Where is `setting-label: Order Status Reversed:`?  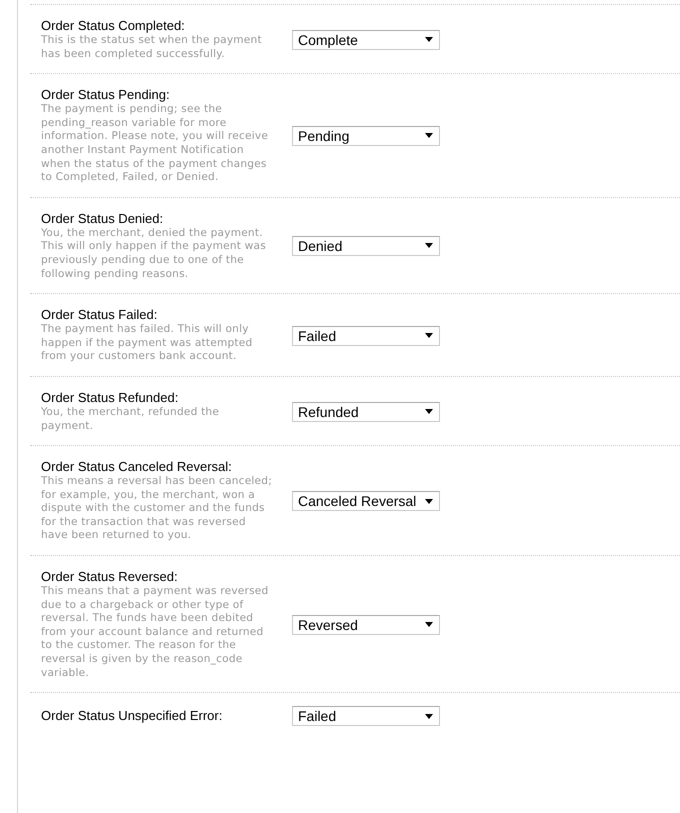 setting-label: Order Status Reversed: is located at coordinates (110, 577).